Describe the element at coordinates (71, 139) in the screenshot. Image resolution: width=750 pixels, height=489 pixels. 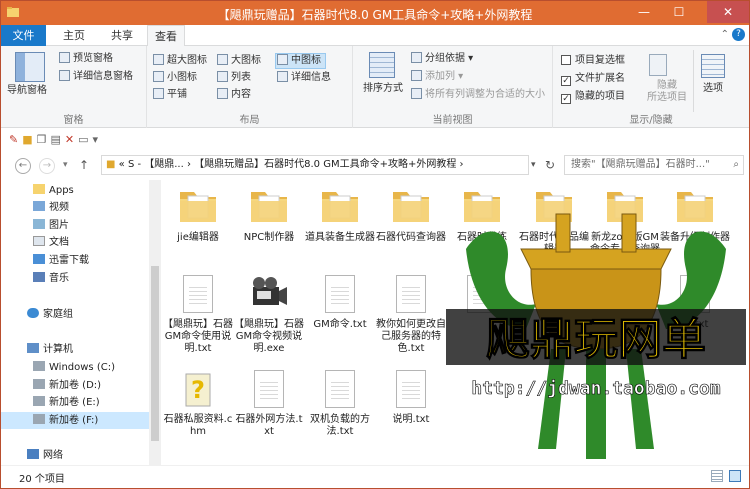
I see `delete-icon: ✕` at that location.